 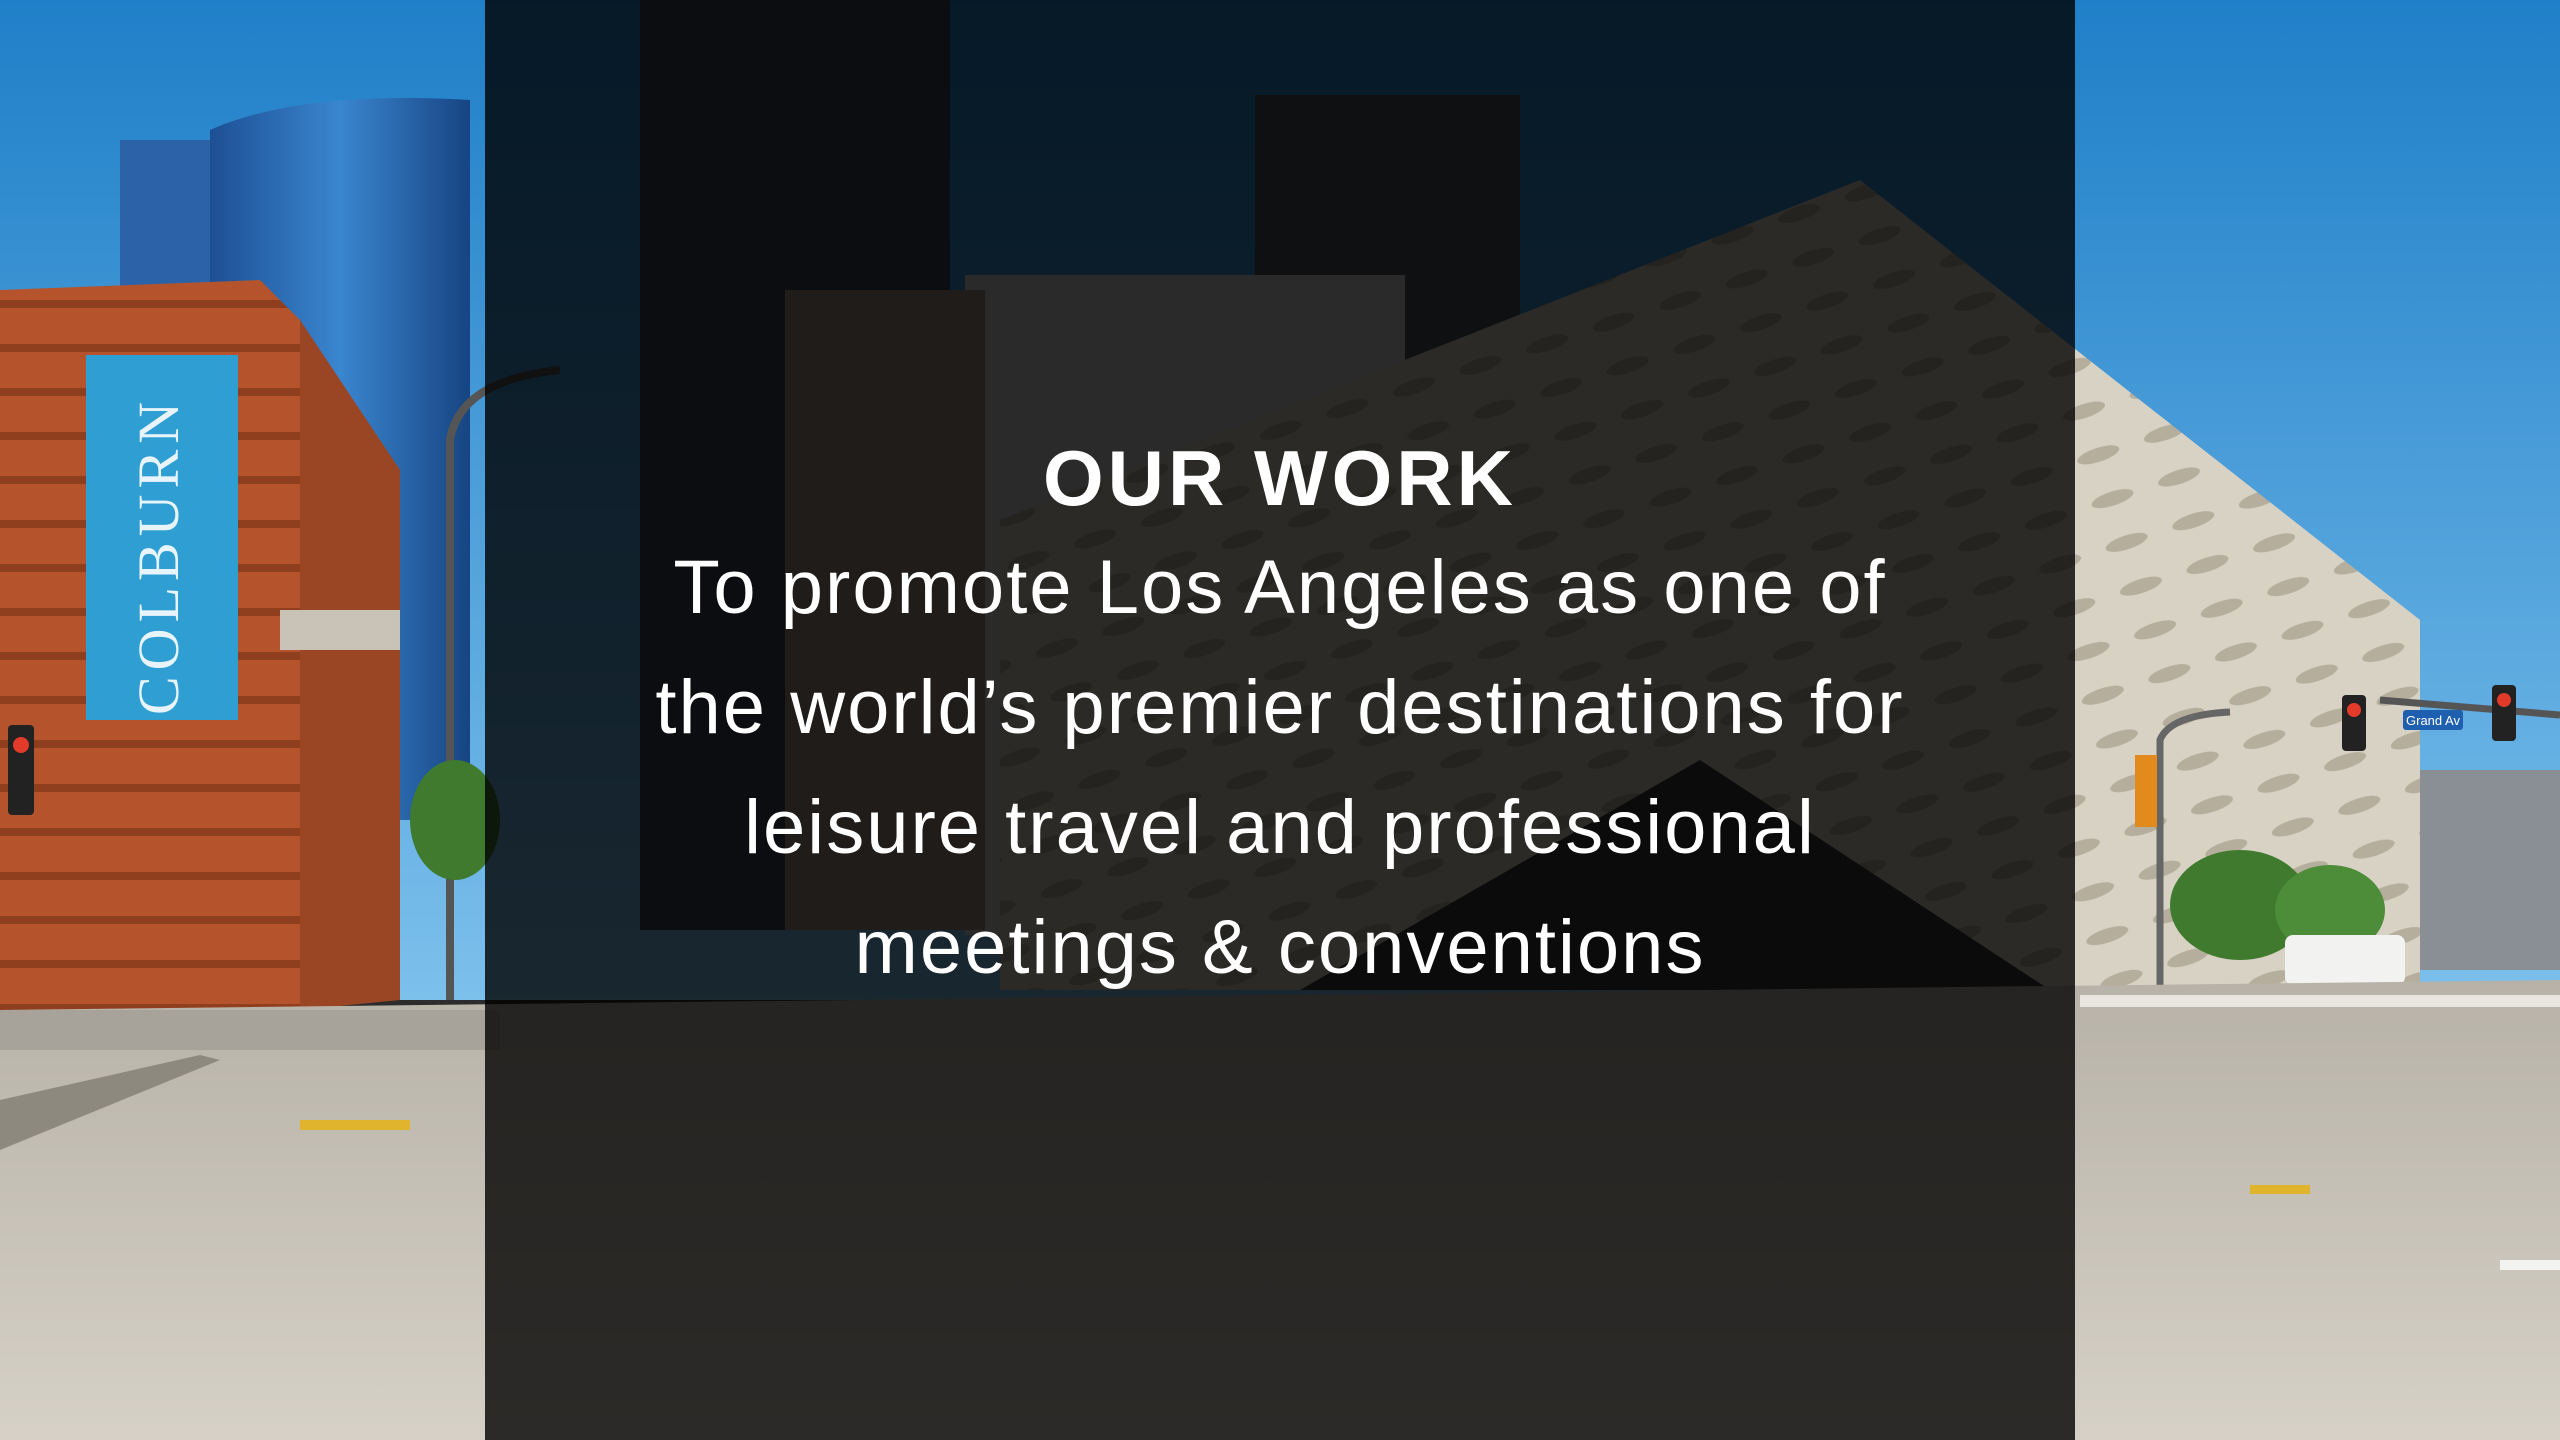 I want to click on white-pickup-truck, so click(x=2345, y=960).